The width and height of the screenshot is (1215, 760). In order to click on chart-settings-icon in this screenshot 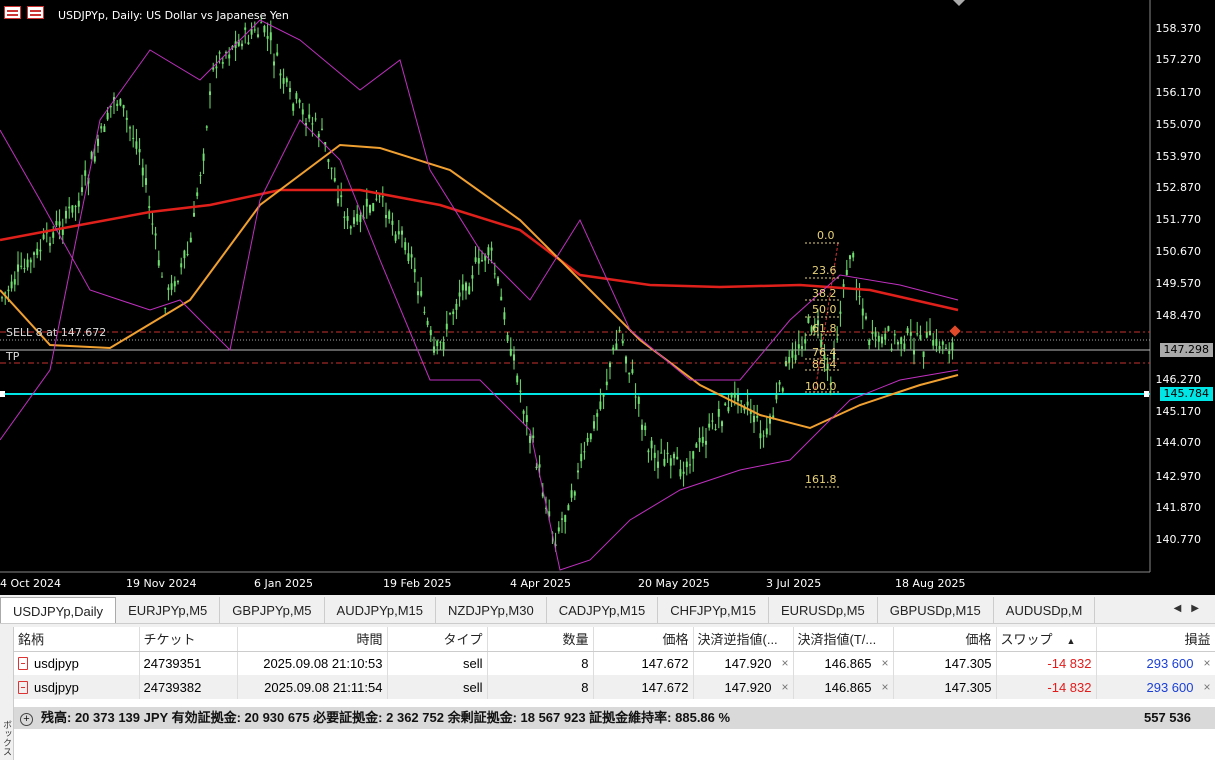, I will do `click(35, 12)`.